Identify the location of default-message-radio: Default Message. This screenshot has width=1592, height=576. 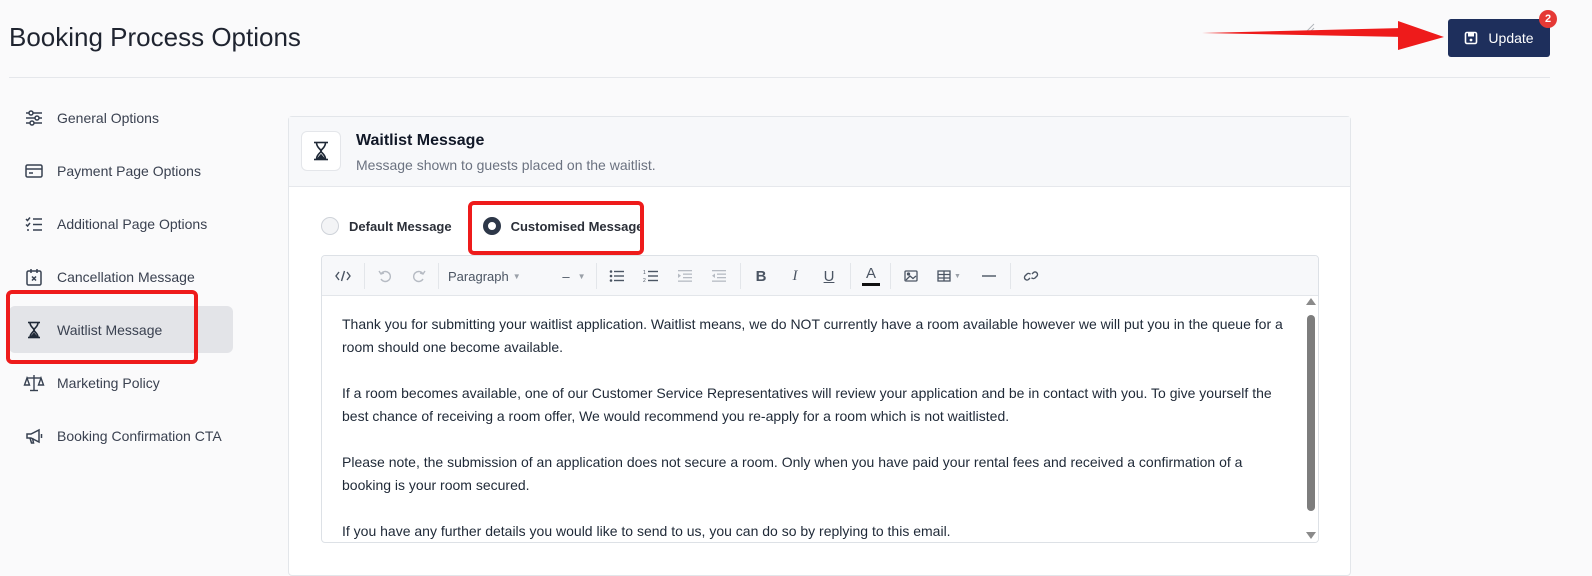
(386, 226).